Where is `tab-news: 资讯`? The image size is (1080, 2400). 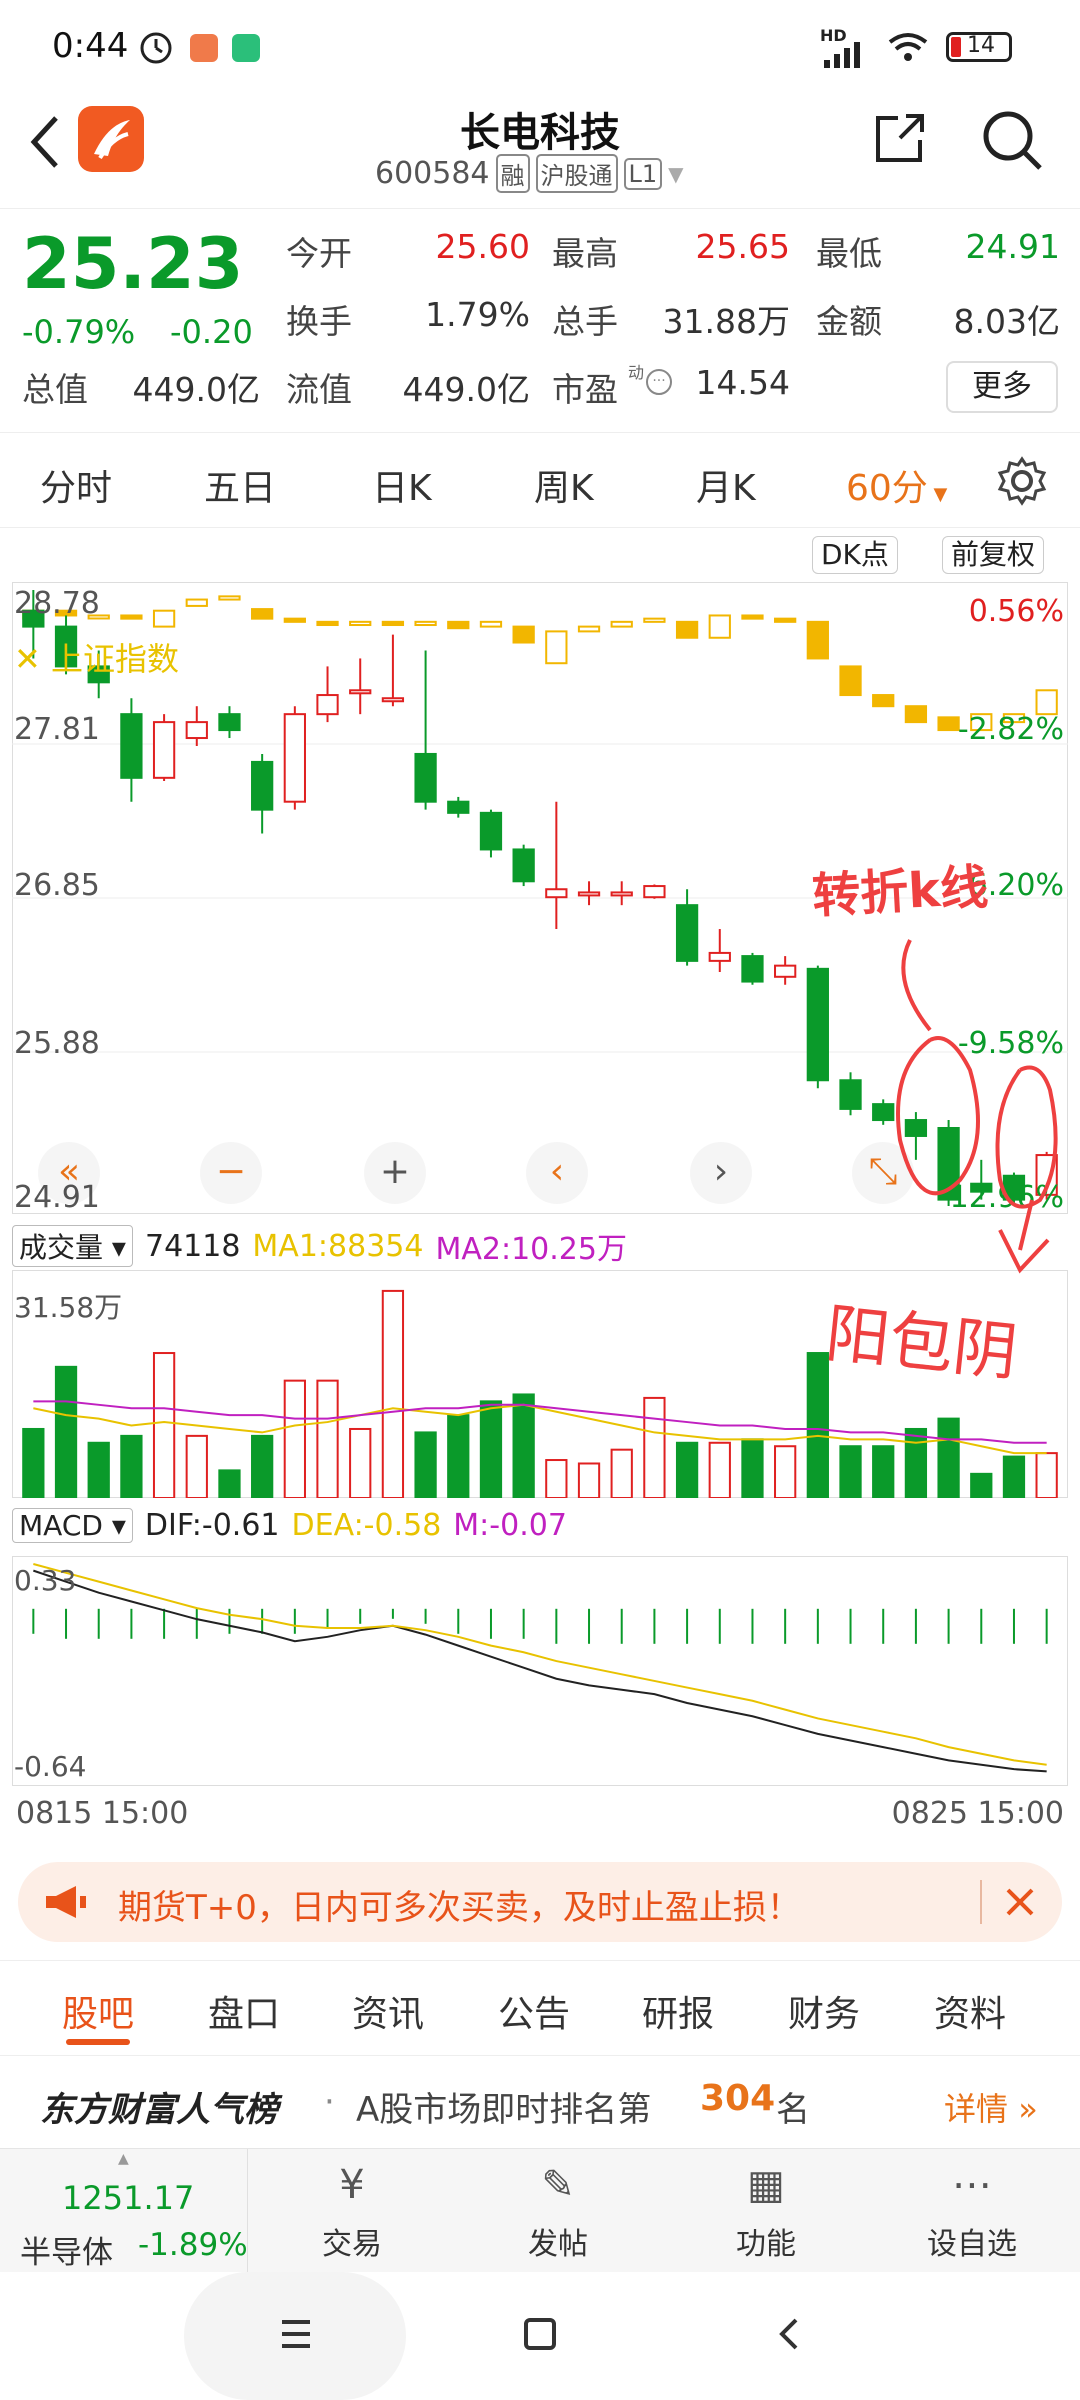 tab-news: 资讯 is located at coordinates (388, 2011).